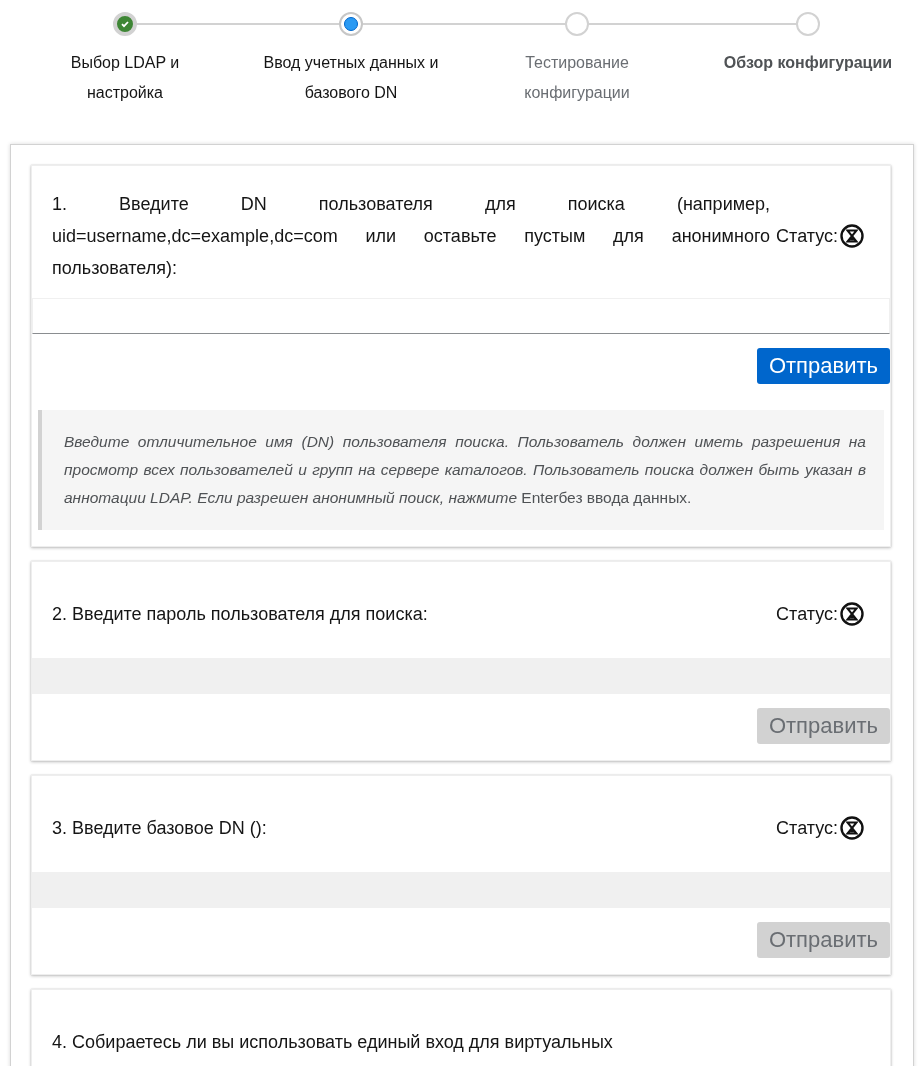 This screenshot has height=1066, width=920. What do you see at coordinates (461, 316) in the screenshot?
I see `input-field` at bounding box center [461, 316].